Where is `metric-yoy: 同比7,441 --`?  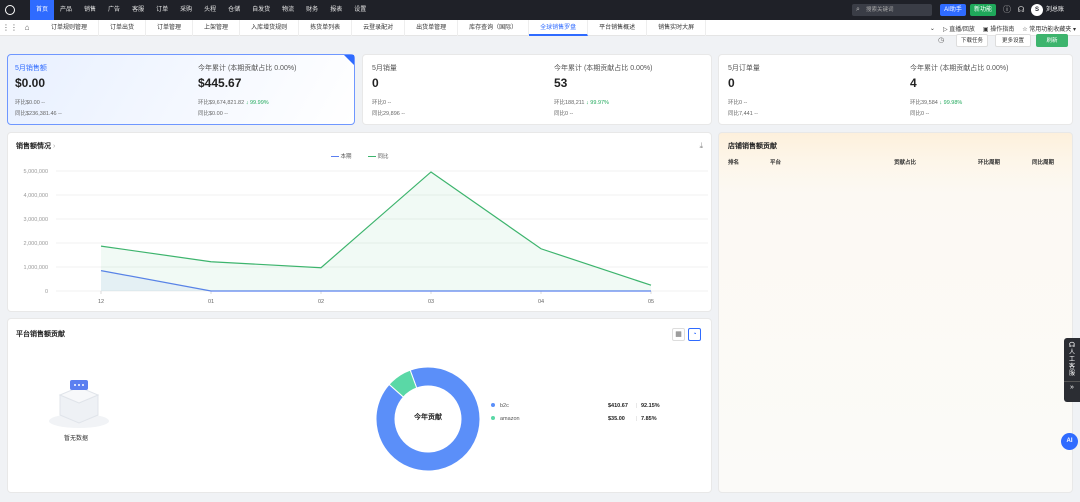
metric-yoy: 同比7,441 -- is located at coordinates (743, 114).